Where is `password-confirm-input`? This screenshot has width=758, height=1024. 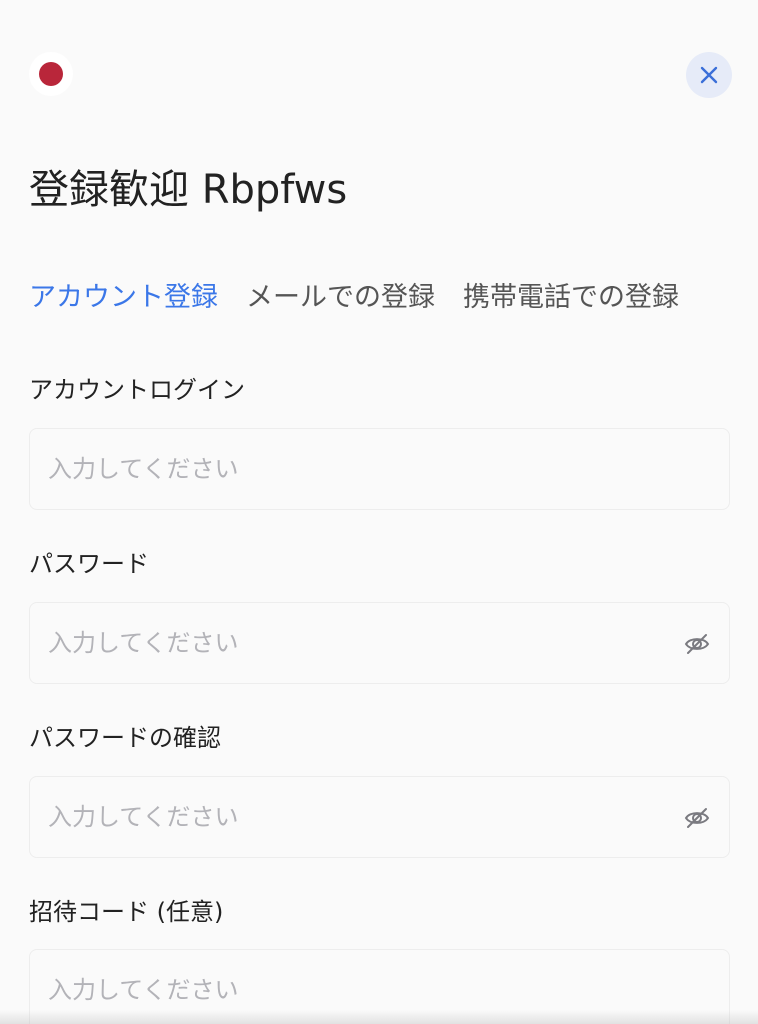
password-confirm-input is located at coordinates (358, 817).